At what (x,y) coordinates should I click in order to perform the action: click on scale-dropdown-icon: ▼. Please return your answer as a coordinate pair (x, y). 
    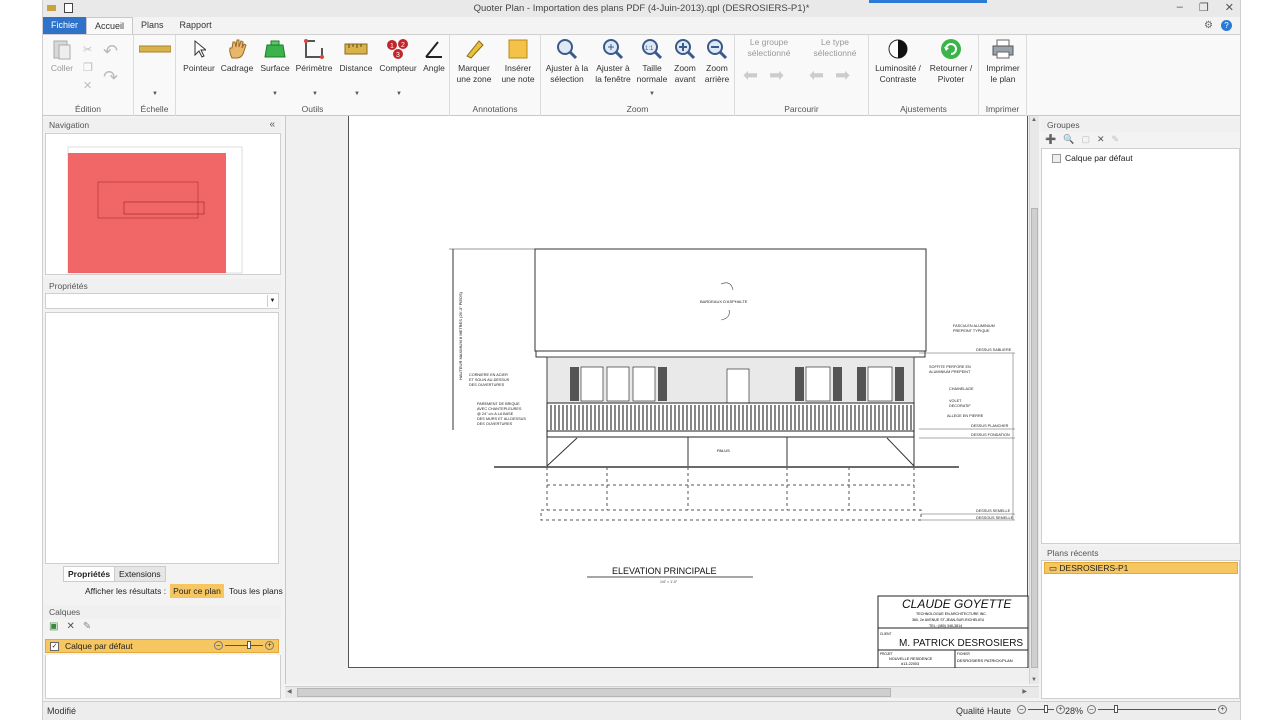
    Looking at the image, I should click on (155, 94).